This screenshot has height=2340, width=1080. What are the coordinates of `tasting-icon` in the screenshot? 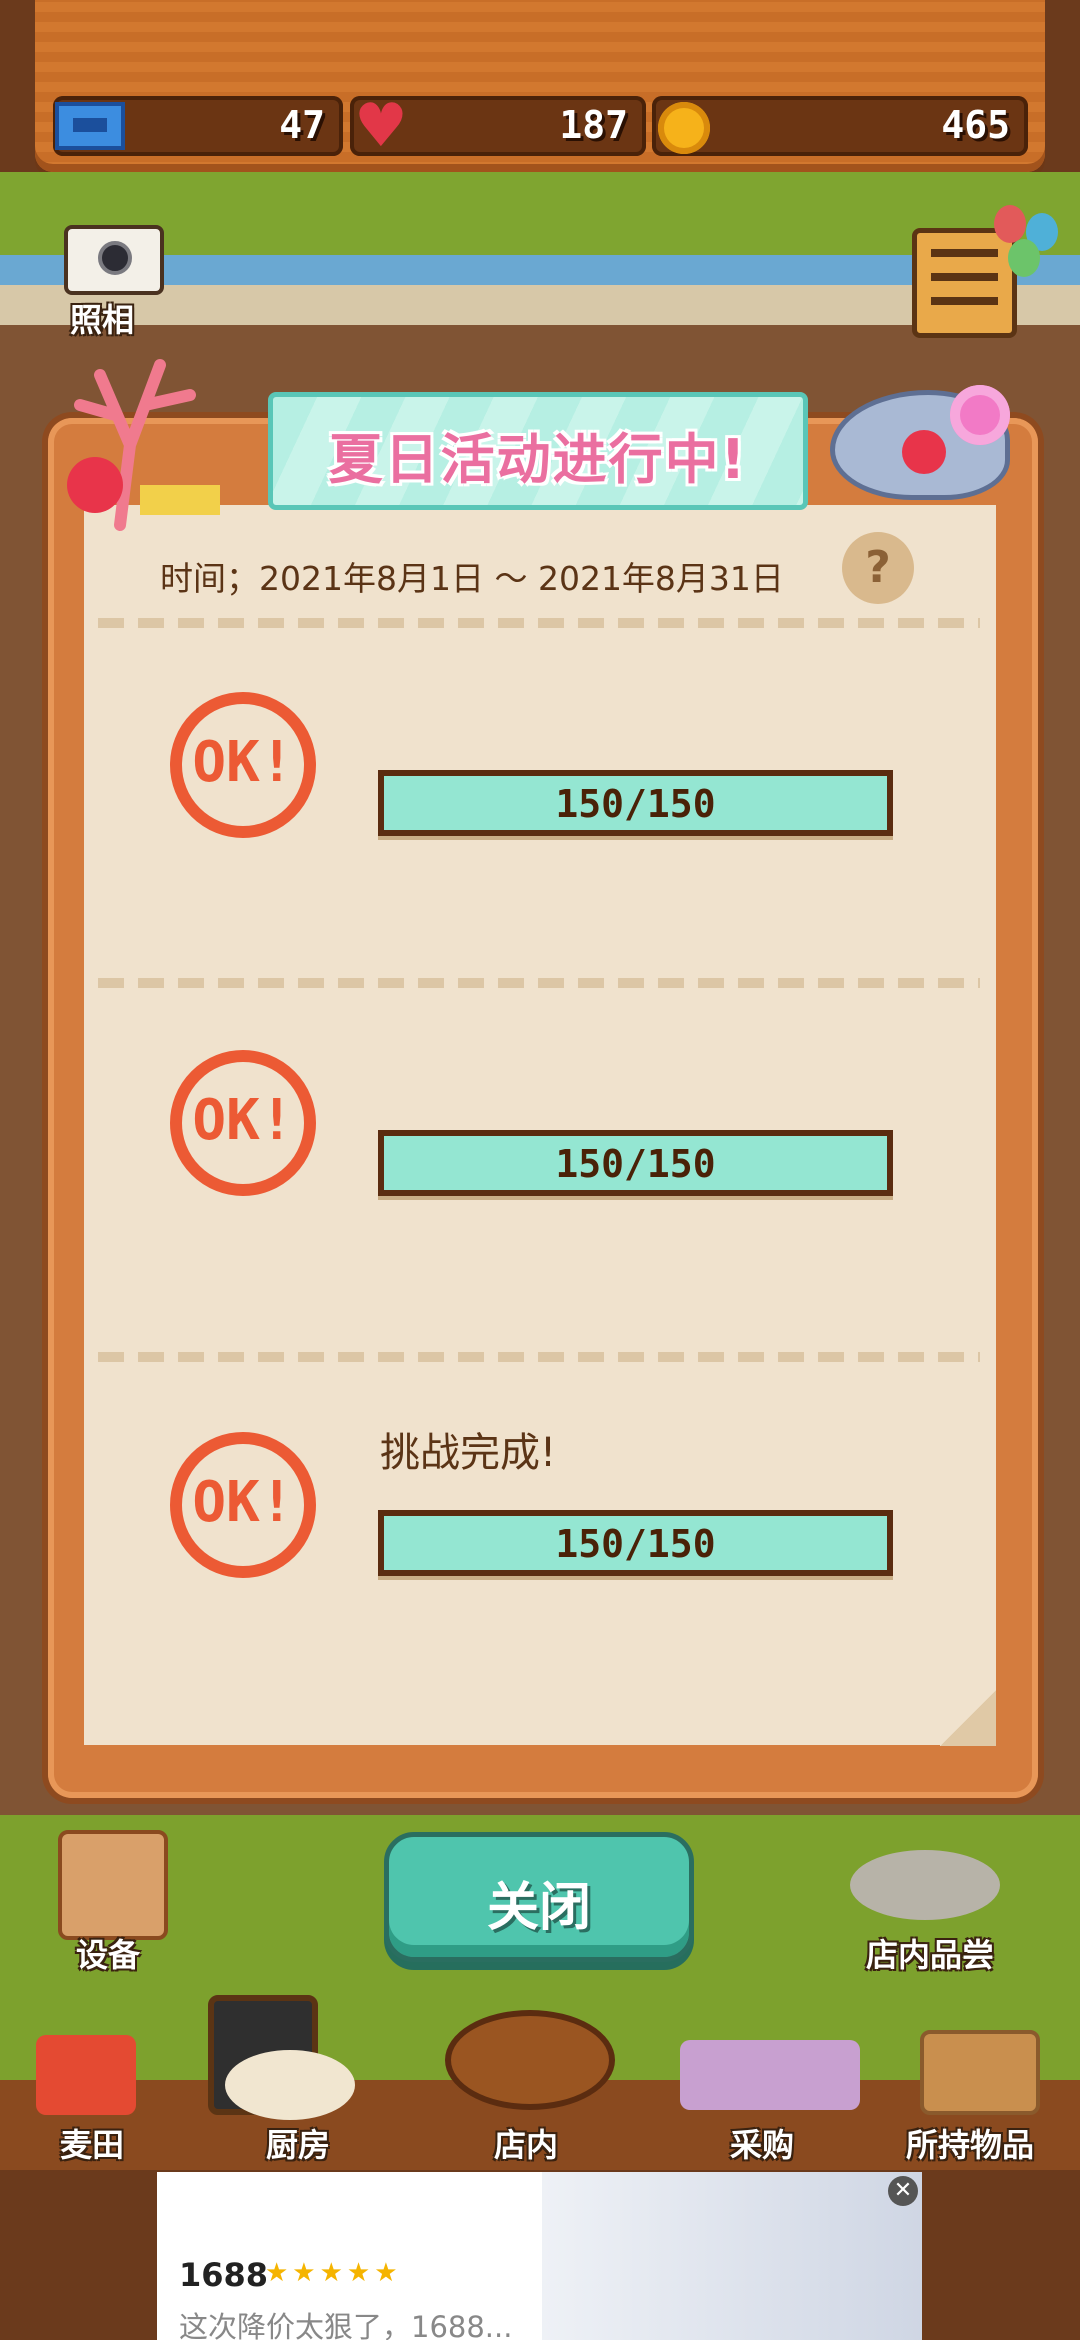 It's located at (925, 1885).